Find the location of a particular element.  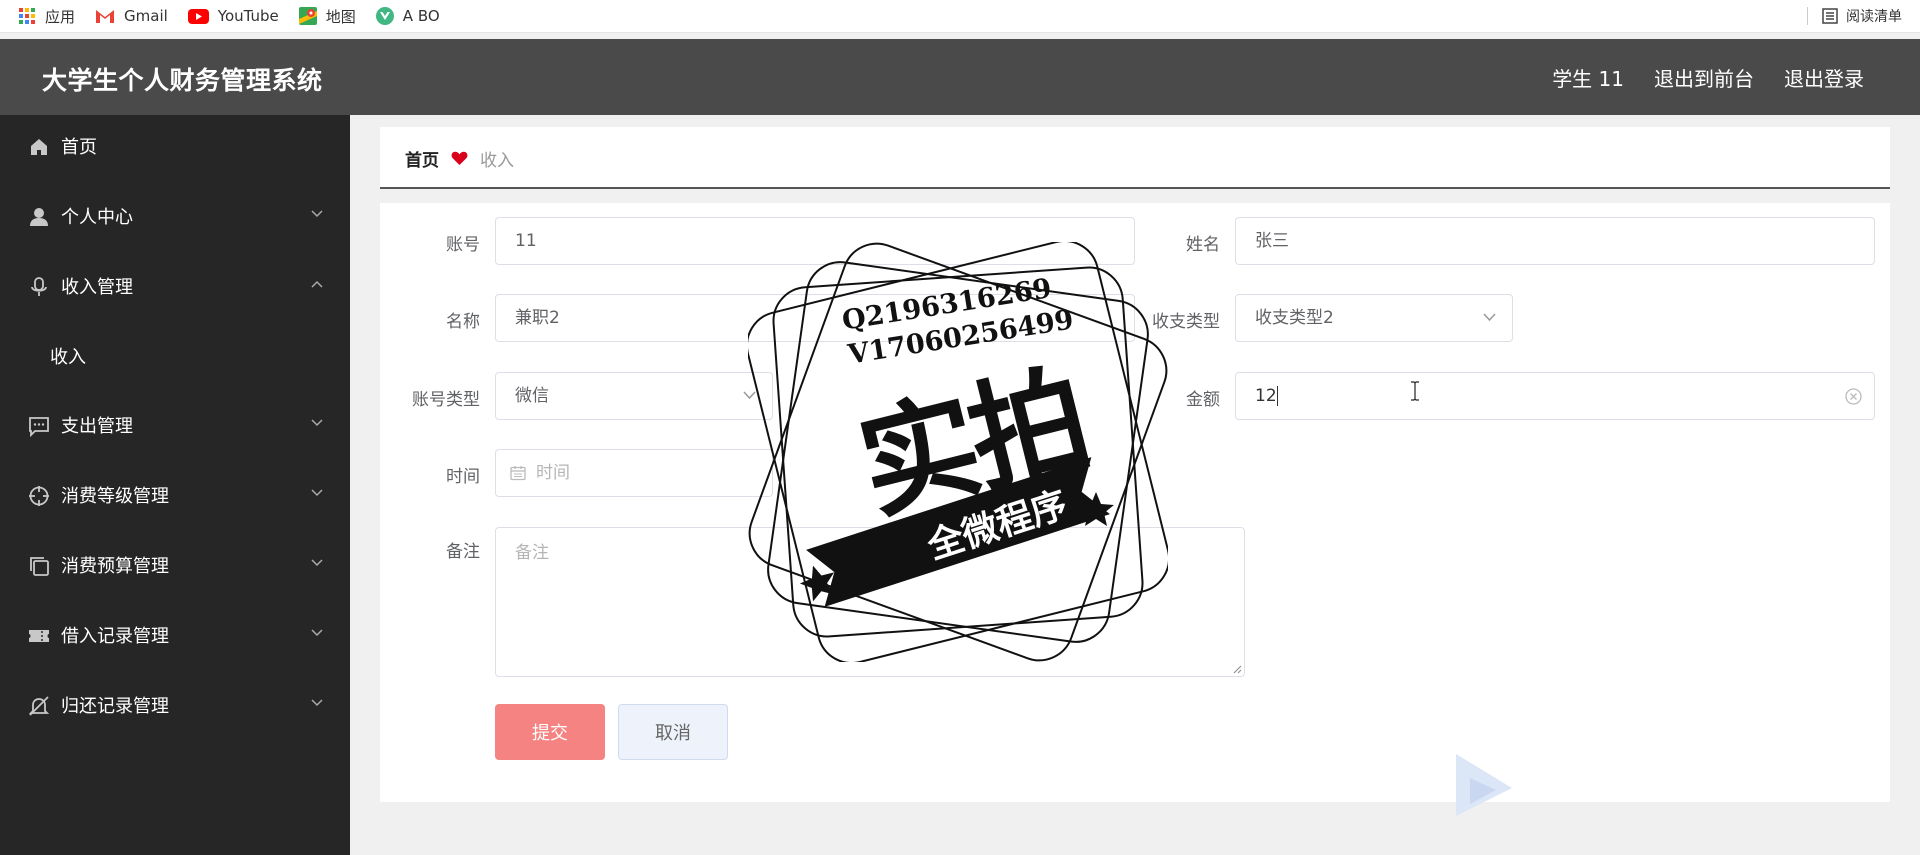

sidebar-item-return-records: 归还记录管理 is located at coordinates (175, 705).